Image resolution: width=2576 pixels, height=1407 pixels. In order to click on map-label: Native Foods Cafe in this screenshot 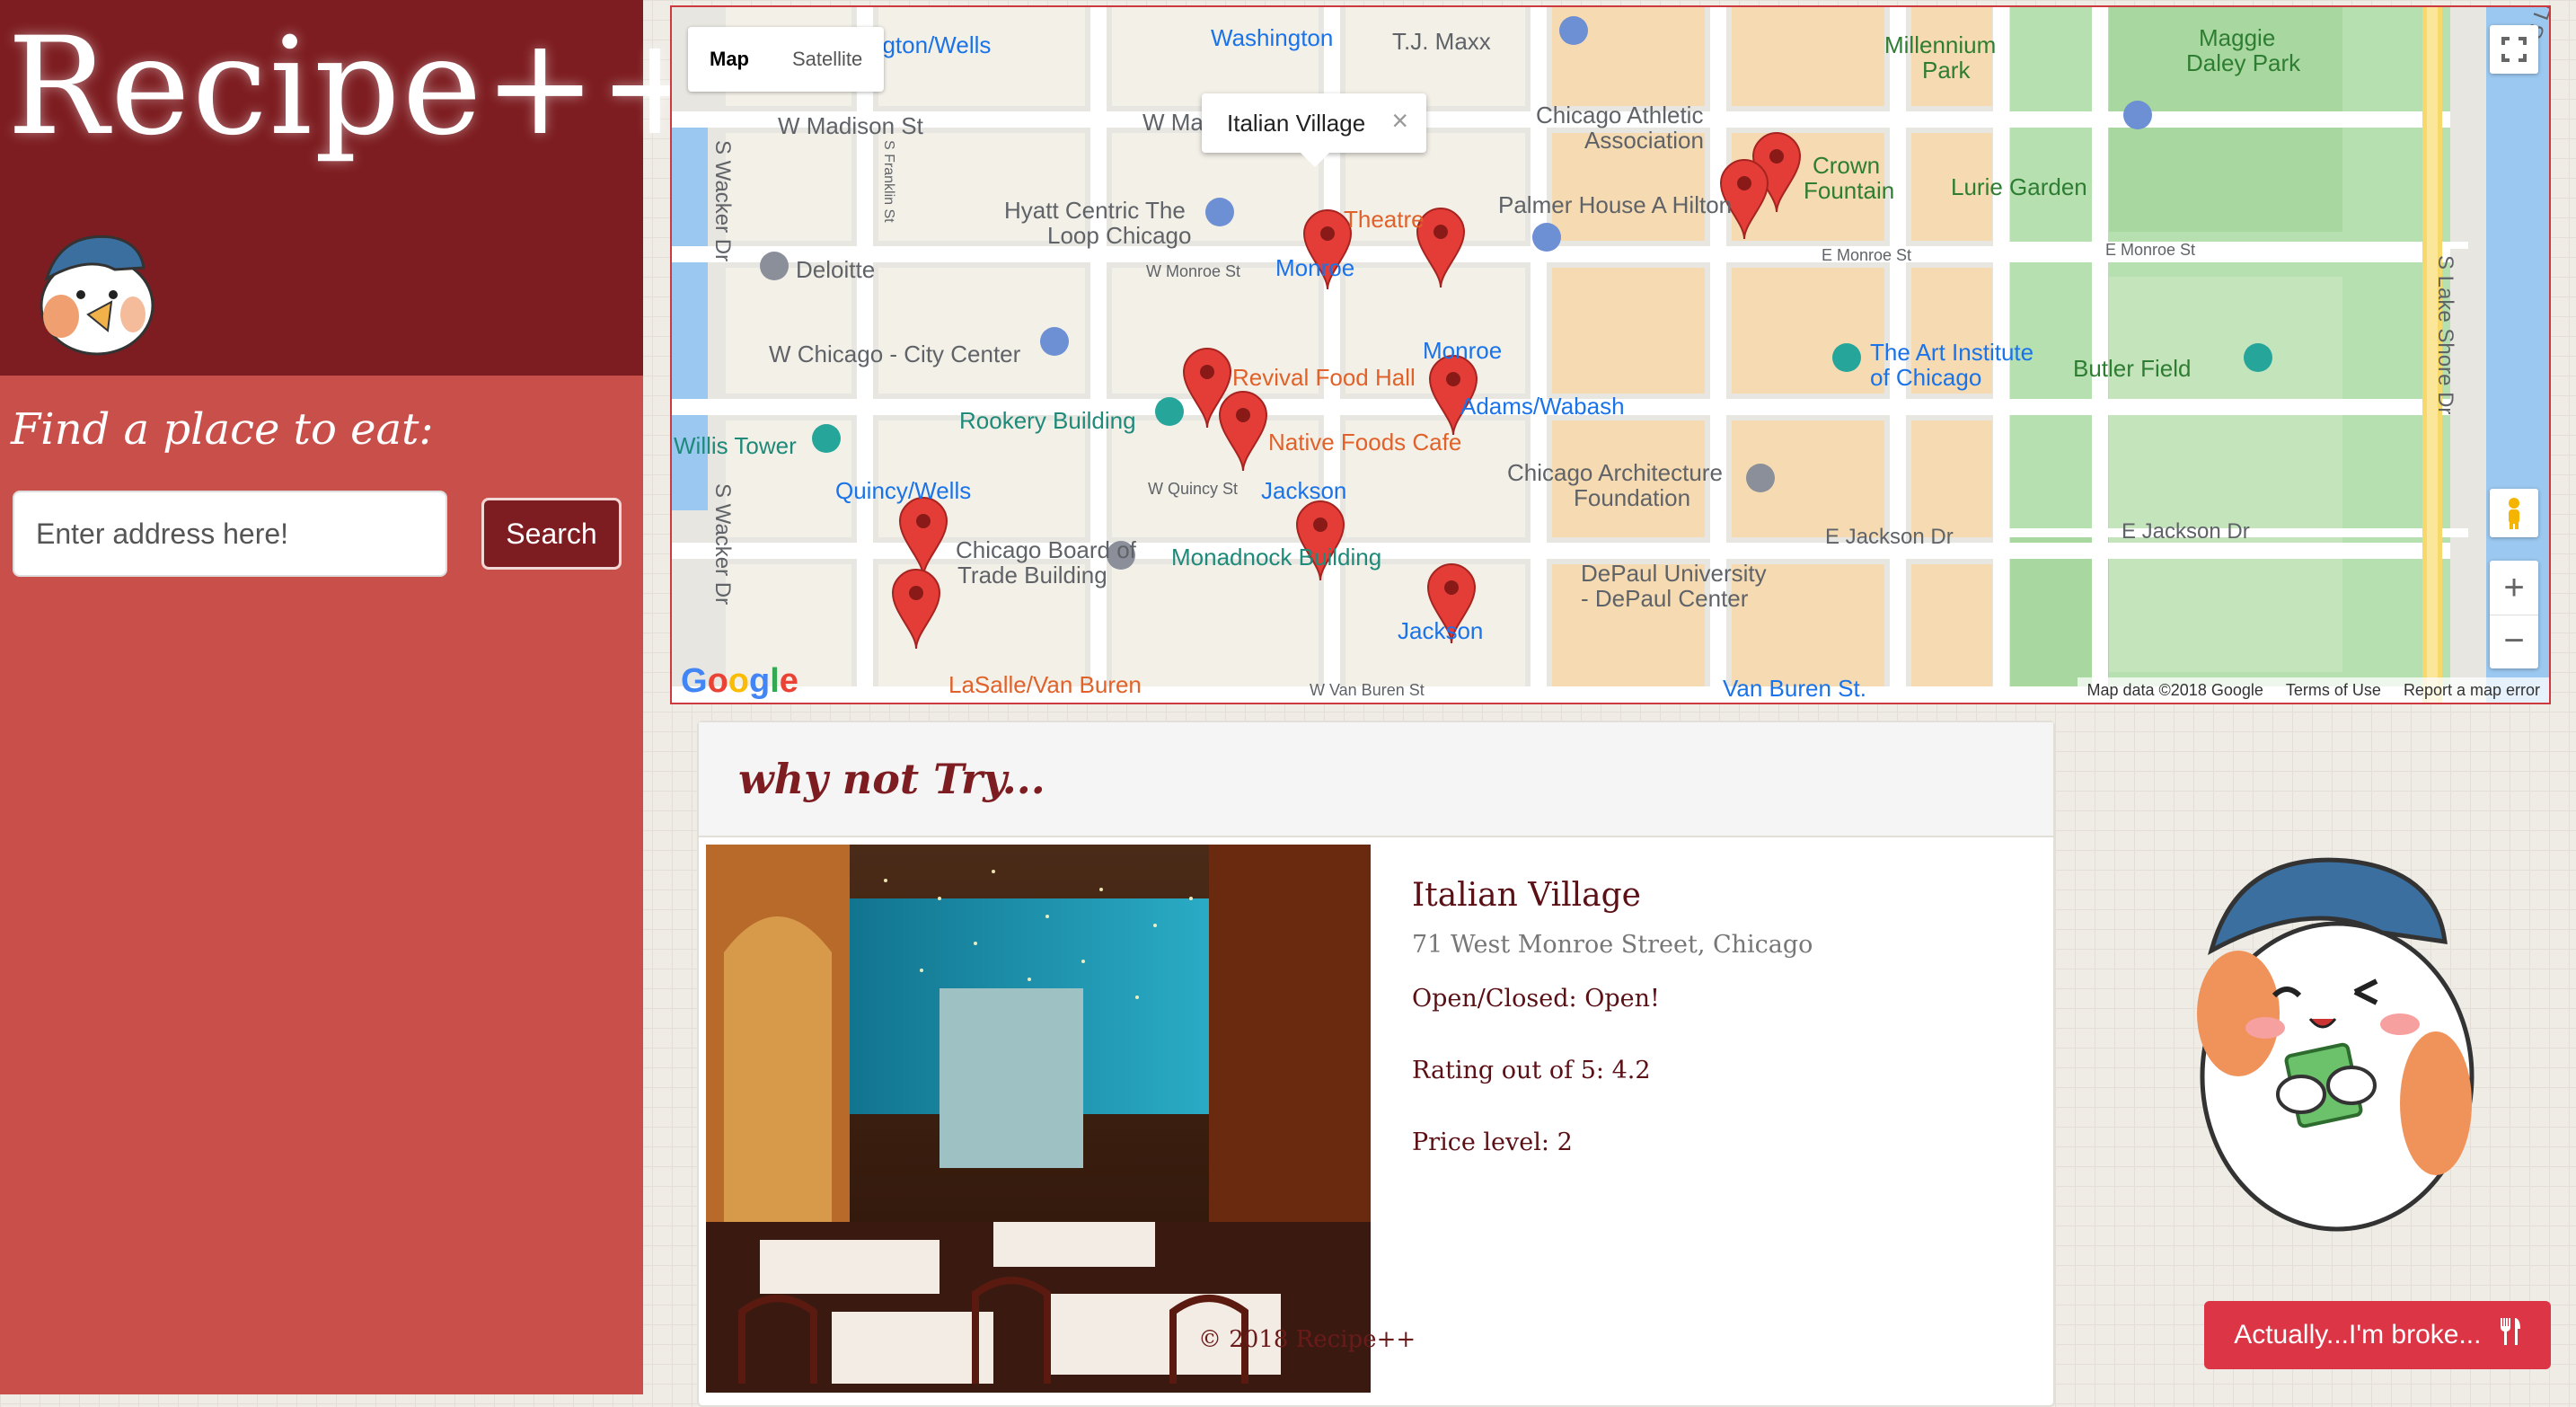, I will do `click(1365, 442)`.